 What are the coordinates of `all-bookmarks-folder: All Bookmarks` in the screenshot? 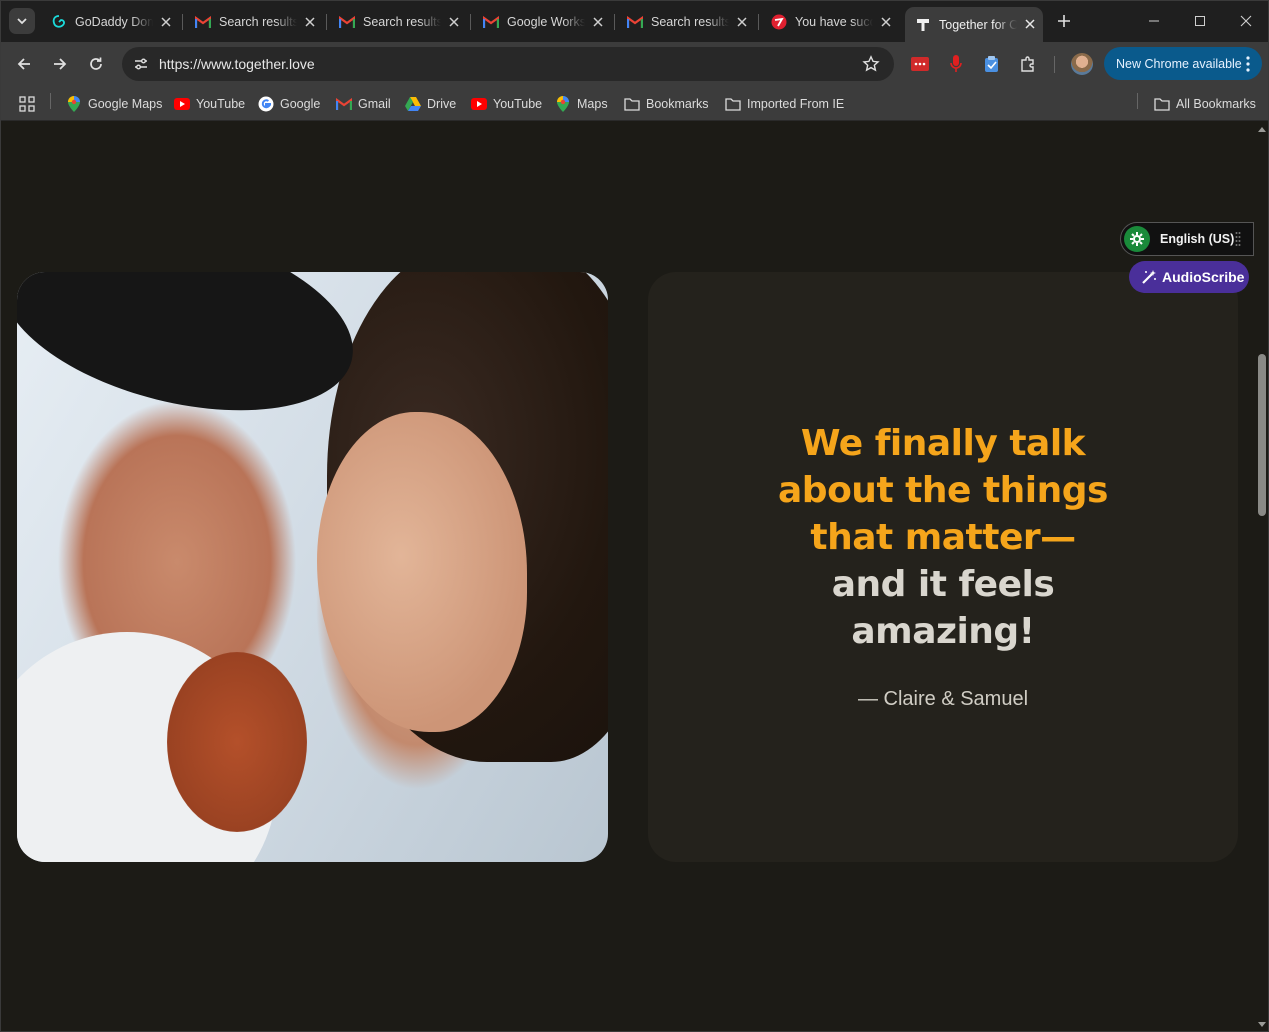 It's located at (1205, 104).